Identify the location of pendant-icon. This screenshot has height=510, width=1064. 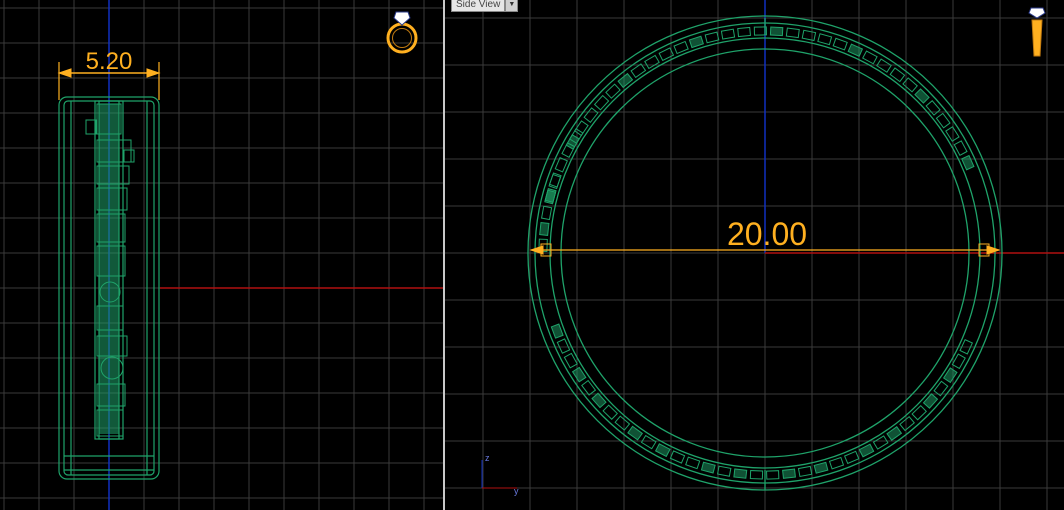
(1037, 32).